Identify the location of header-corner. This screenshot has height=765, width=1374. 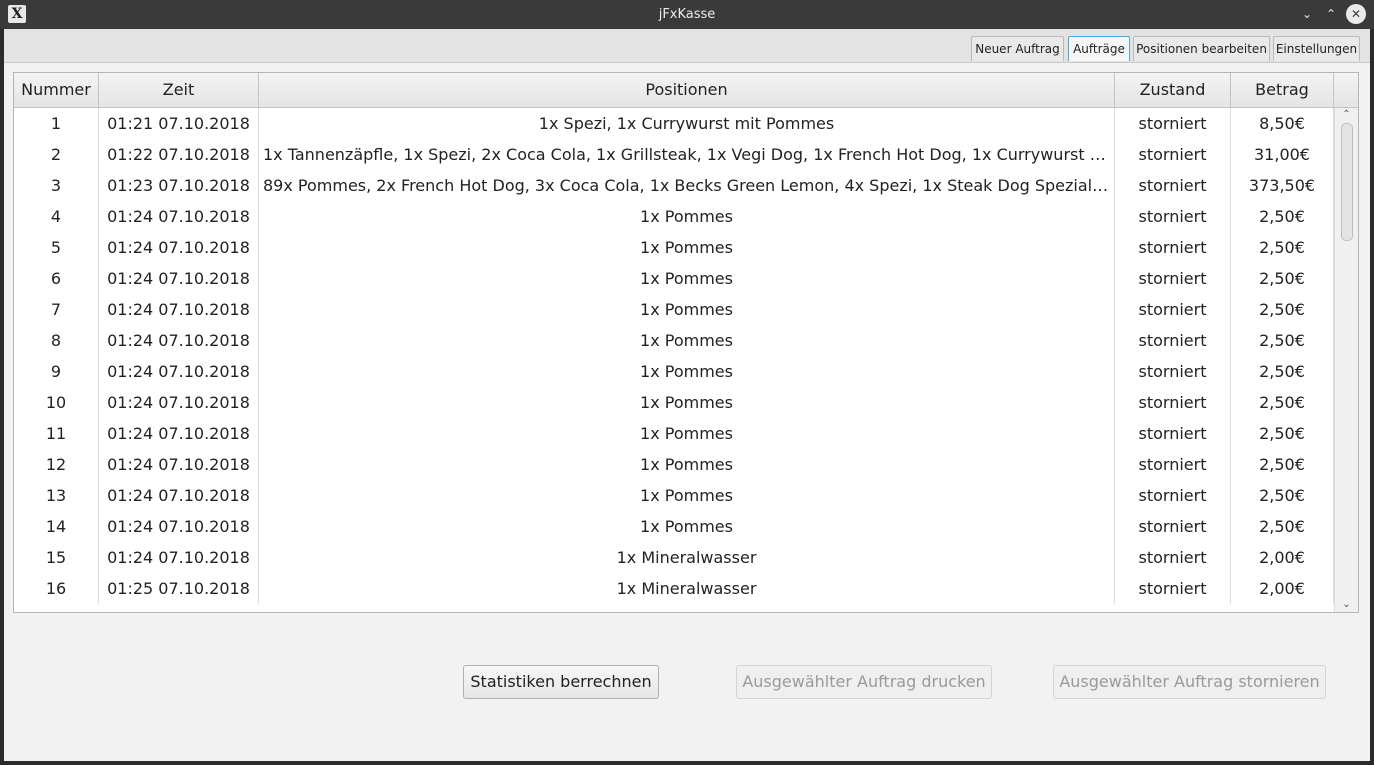
(1346, 90).